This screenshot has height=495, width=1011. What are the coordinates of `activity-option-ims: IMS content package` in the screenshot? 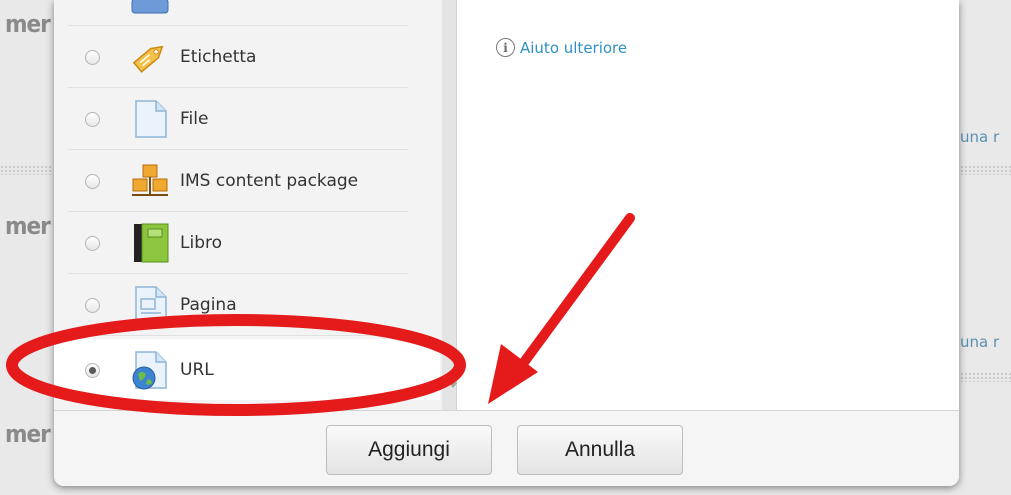 It's located at (247, 181).